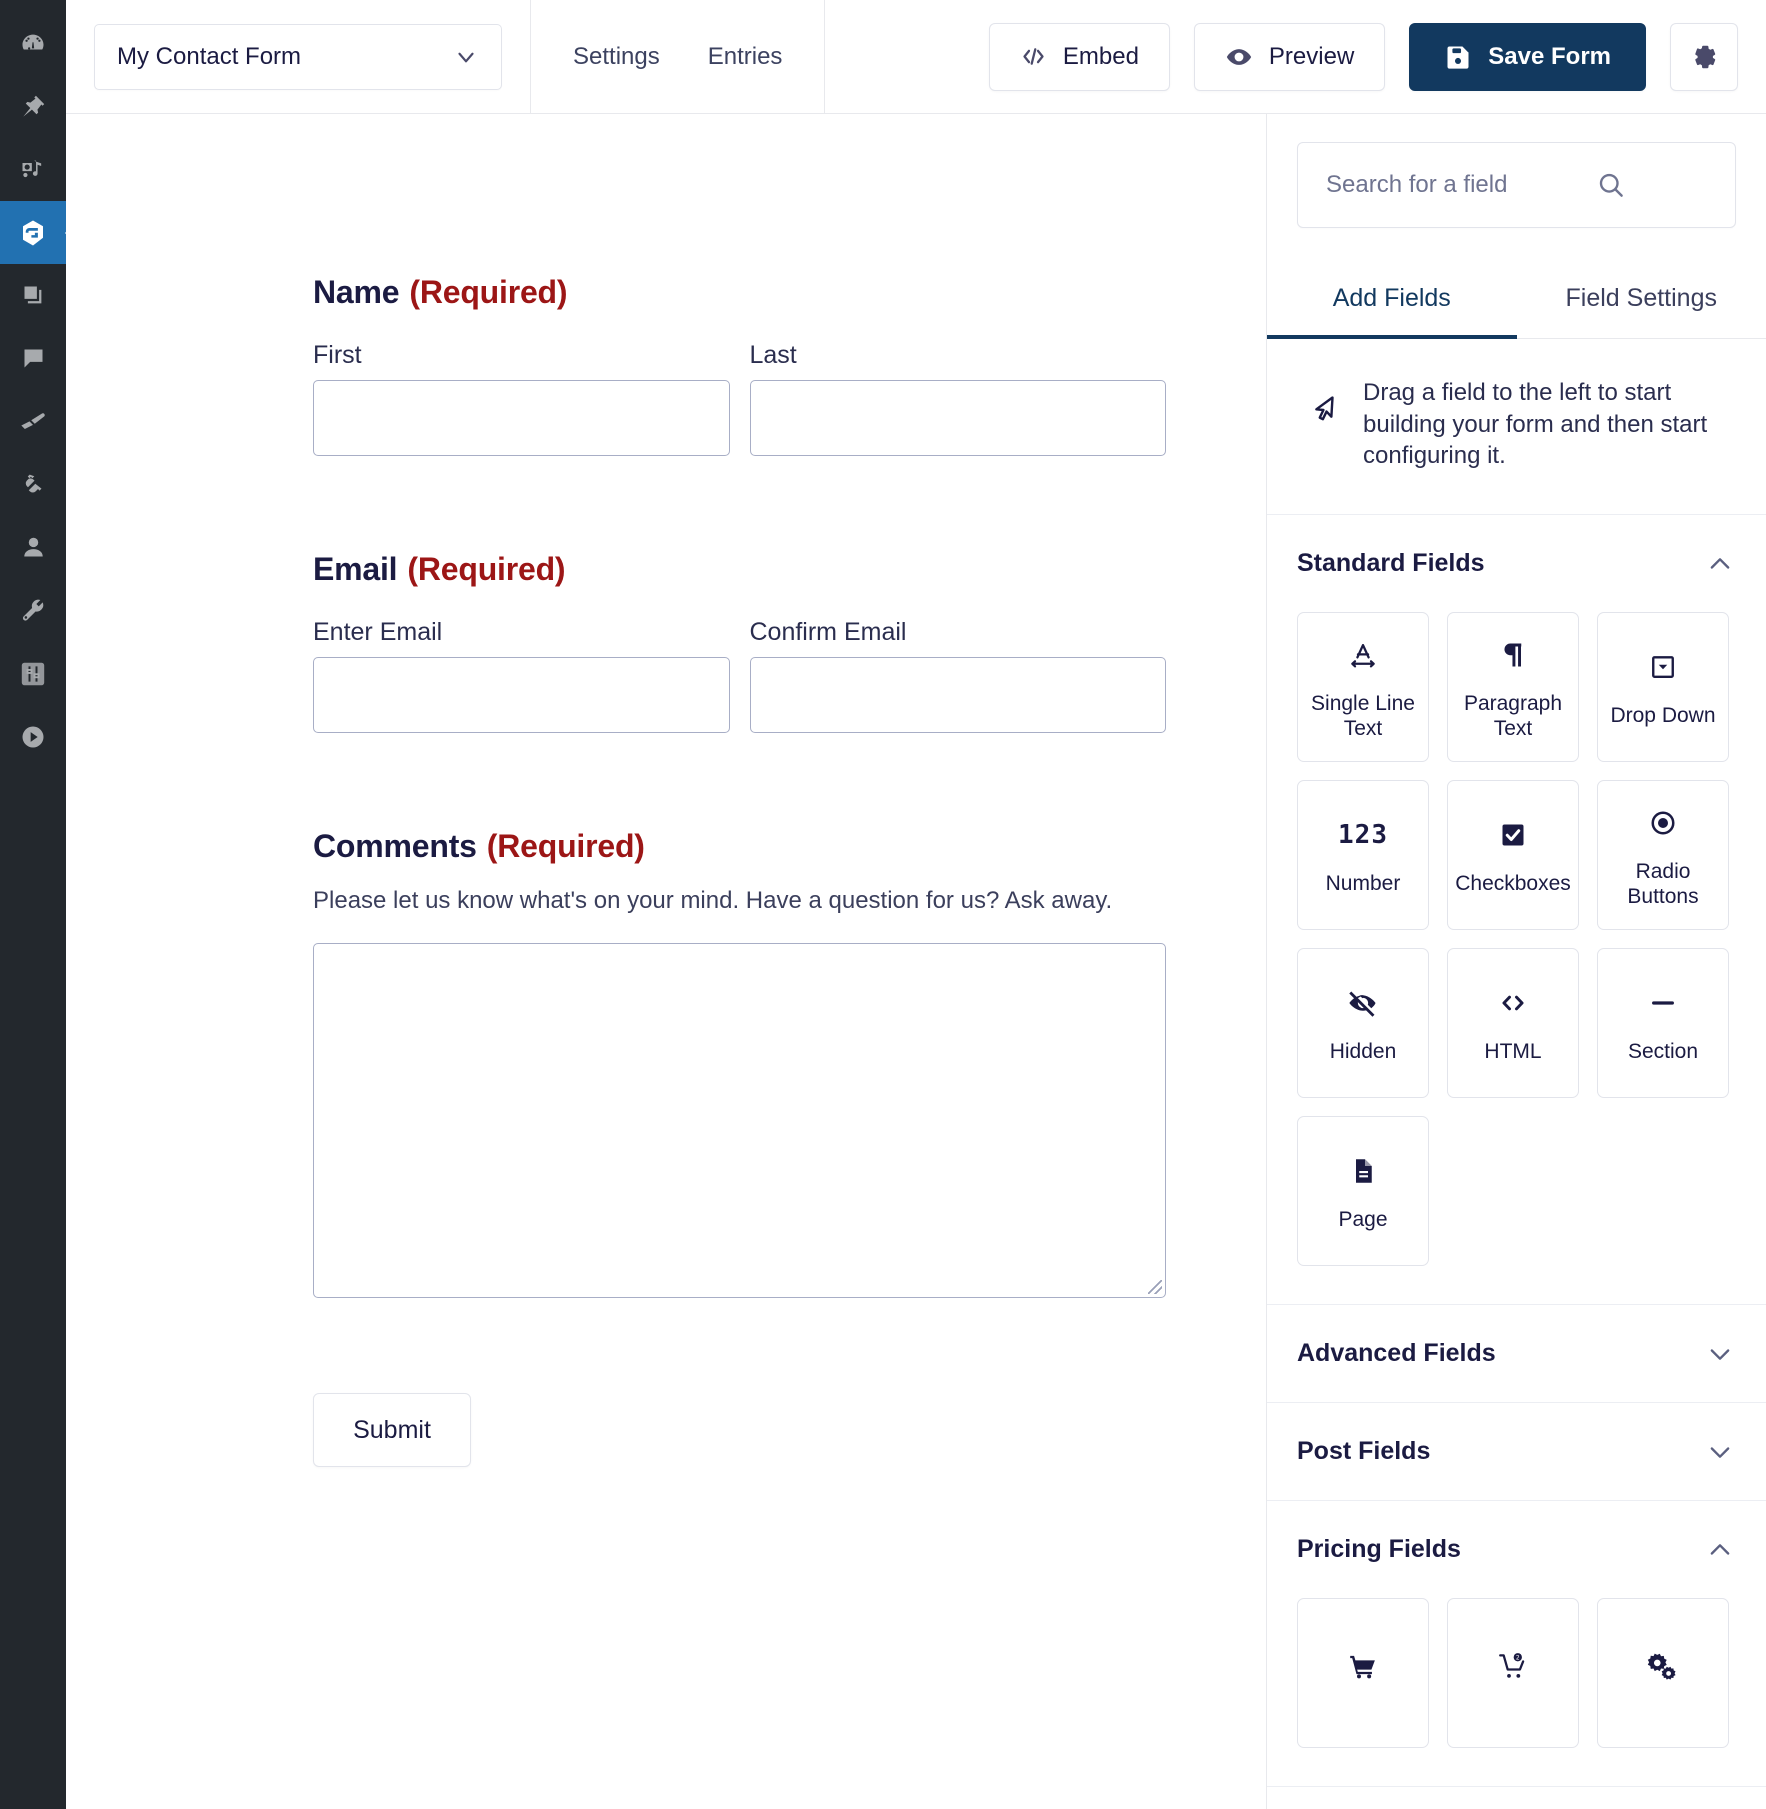  Describe the element at coordinates (356, 292) in the screenshot. I see `field-label-text: Name` at that location.